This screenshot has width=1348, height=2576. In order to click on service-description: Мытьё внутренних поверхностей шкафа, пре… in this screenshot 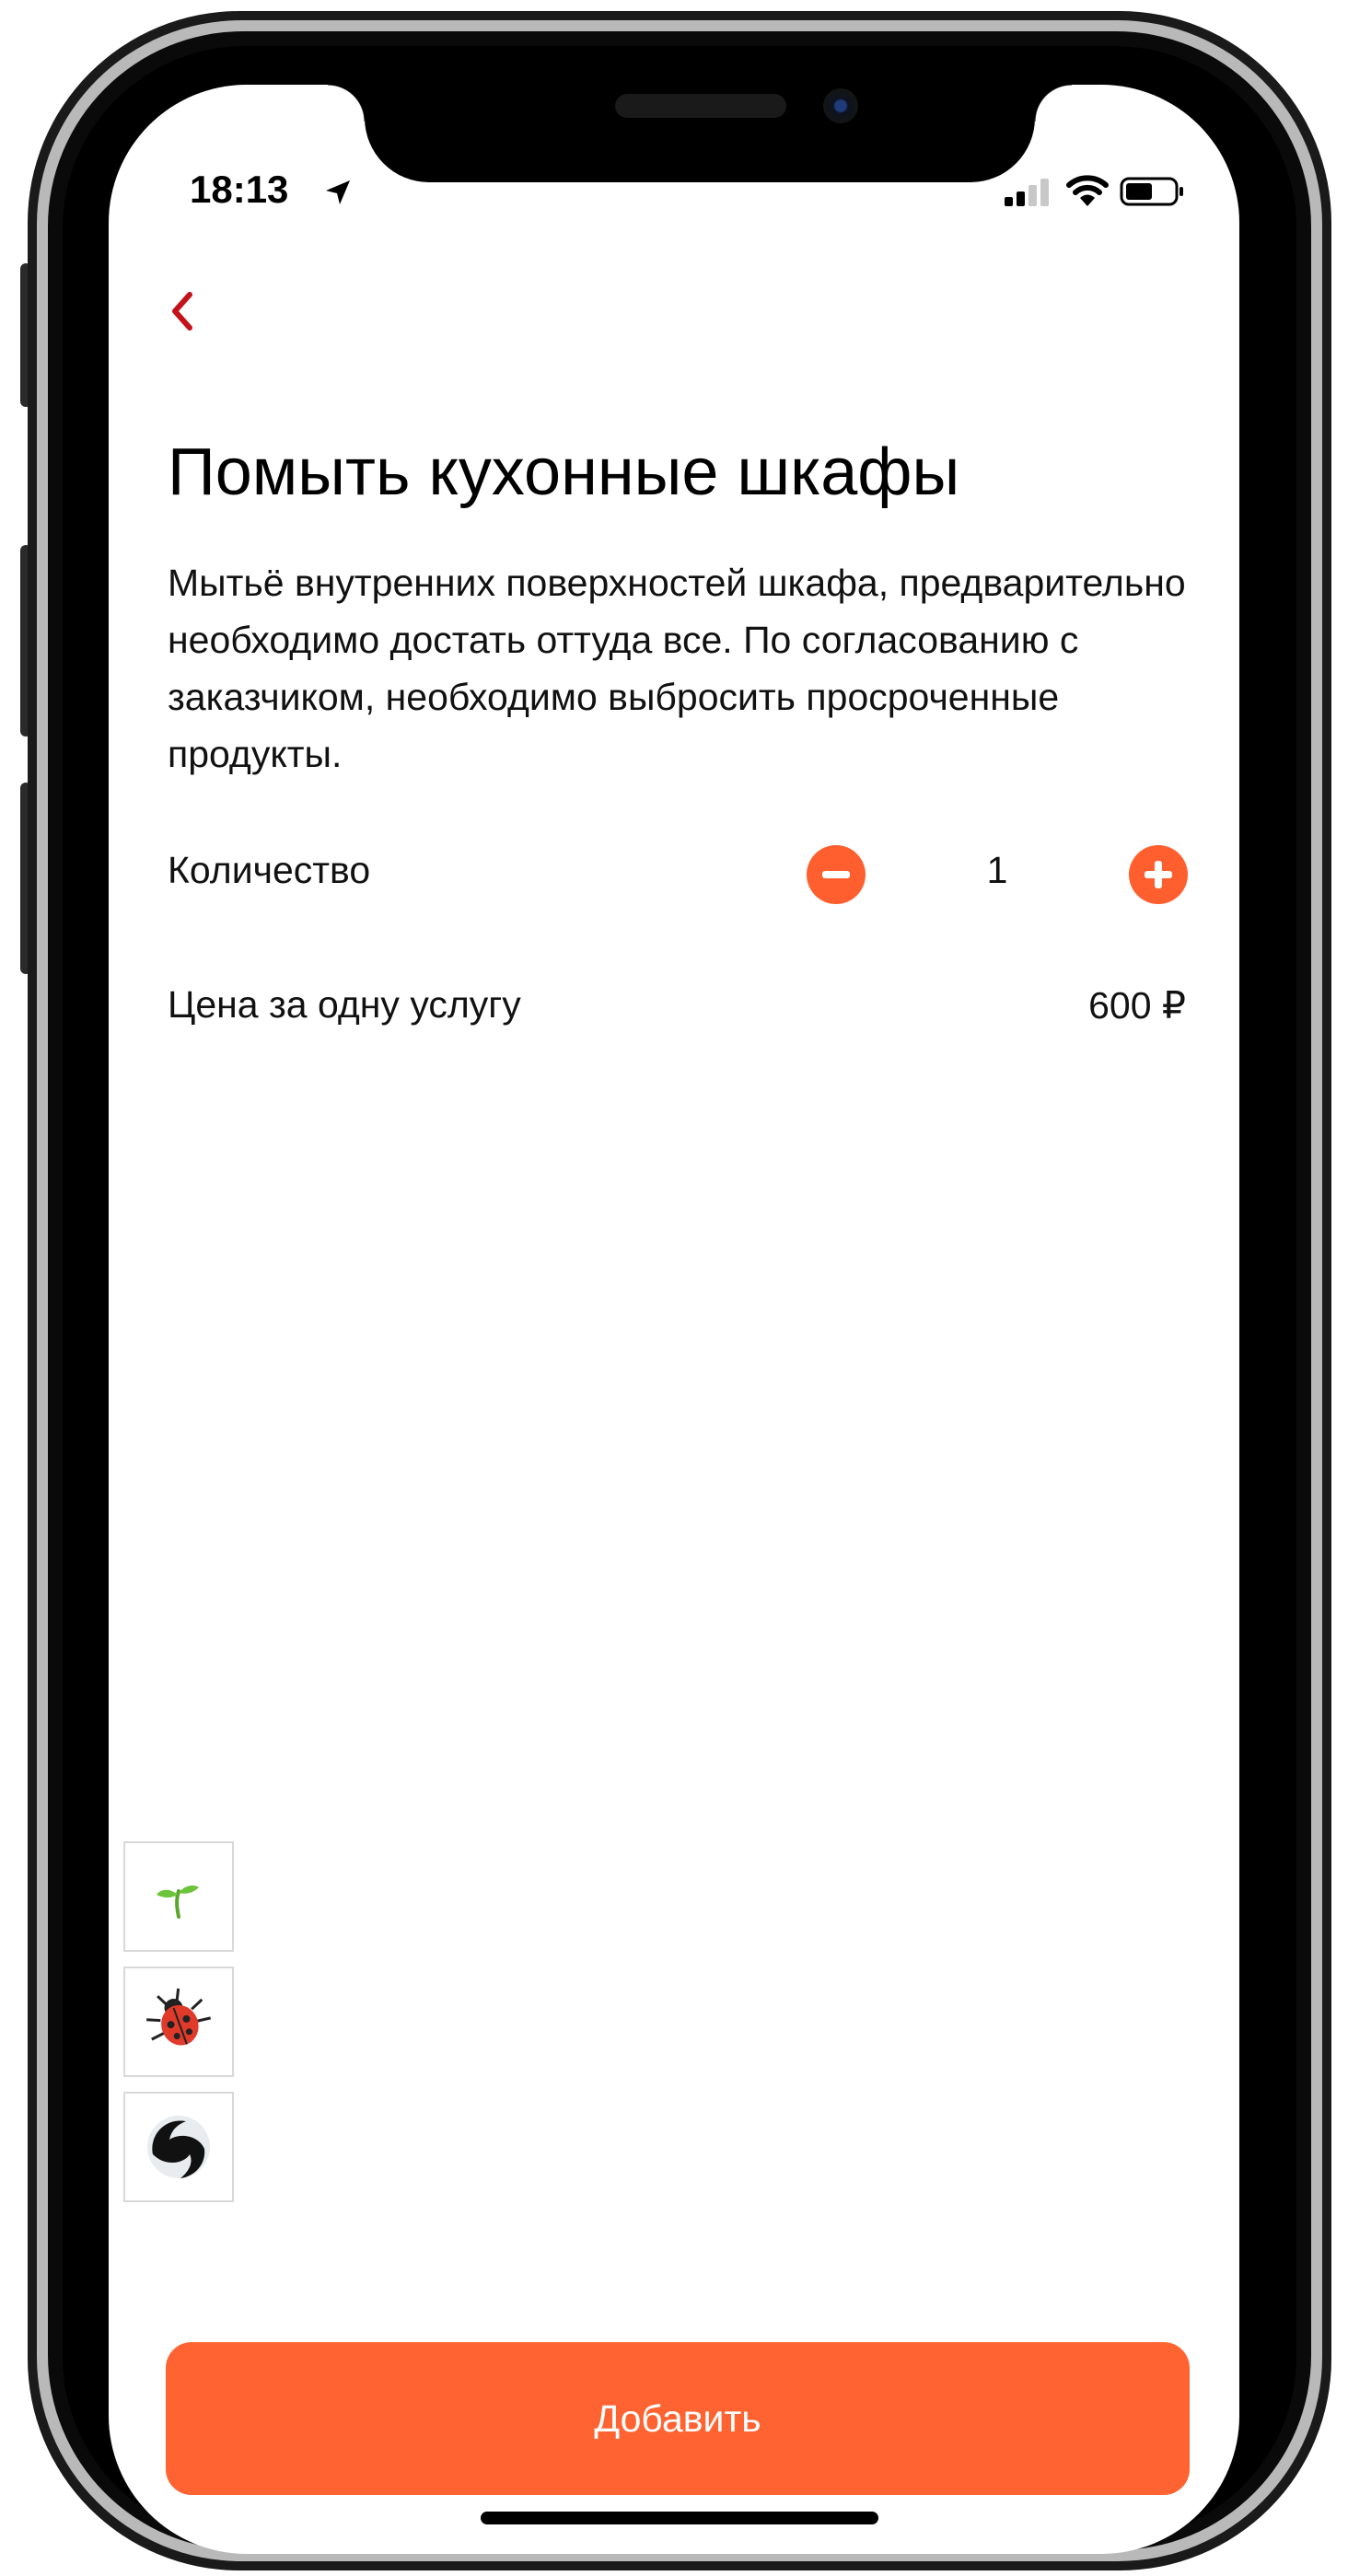, I will do `click(677, 668)`.